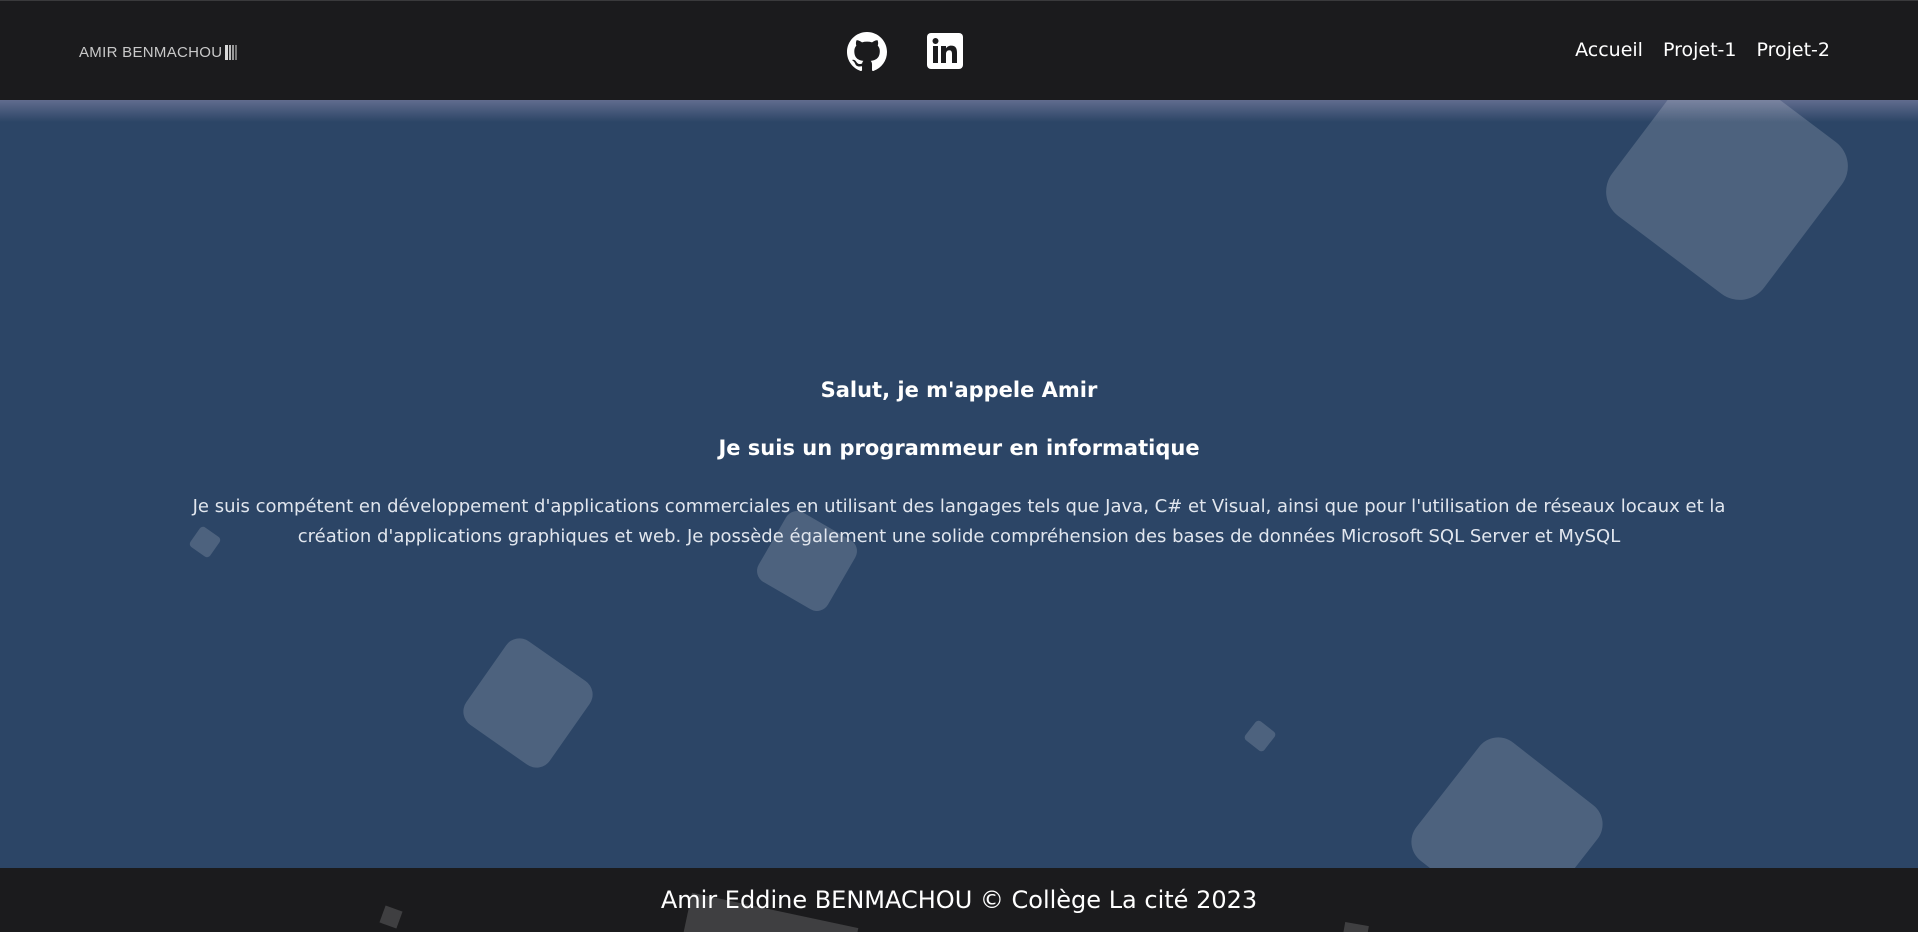 This screenshot has width=1918, height=932. I want to click on navbar: AMIR BENMACHOU Accueil Projet-1 Projet-2, so click(959, 50).